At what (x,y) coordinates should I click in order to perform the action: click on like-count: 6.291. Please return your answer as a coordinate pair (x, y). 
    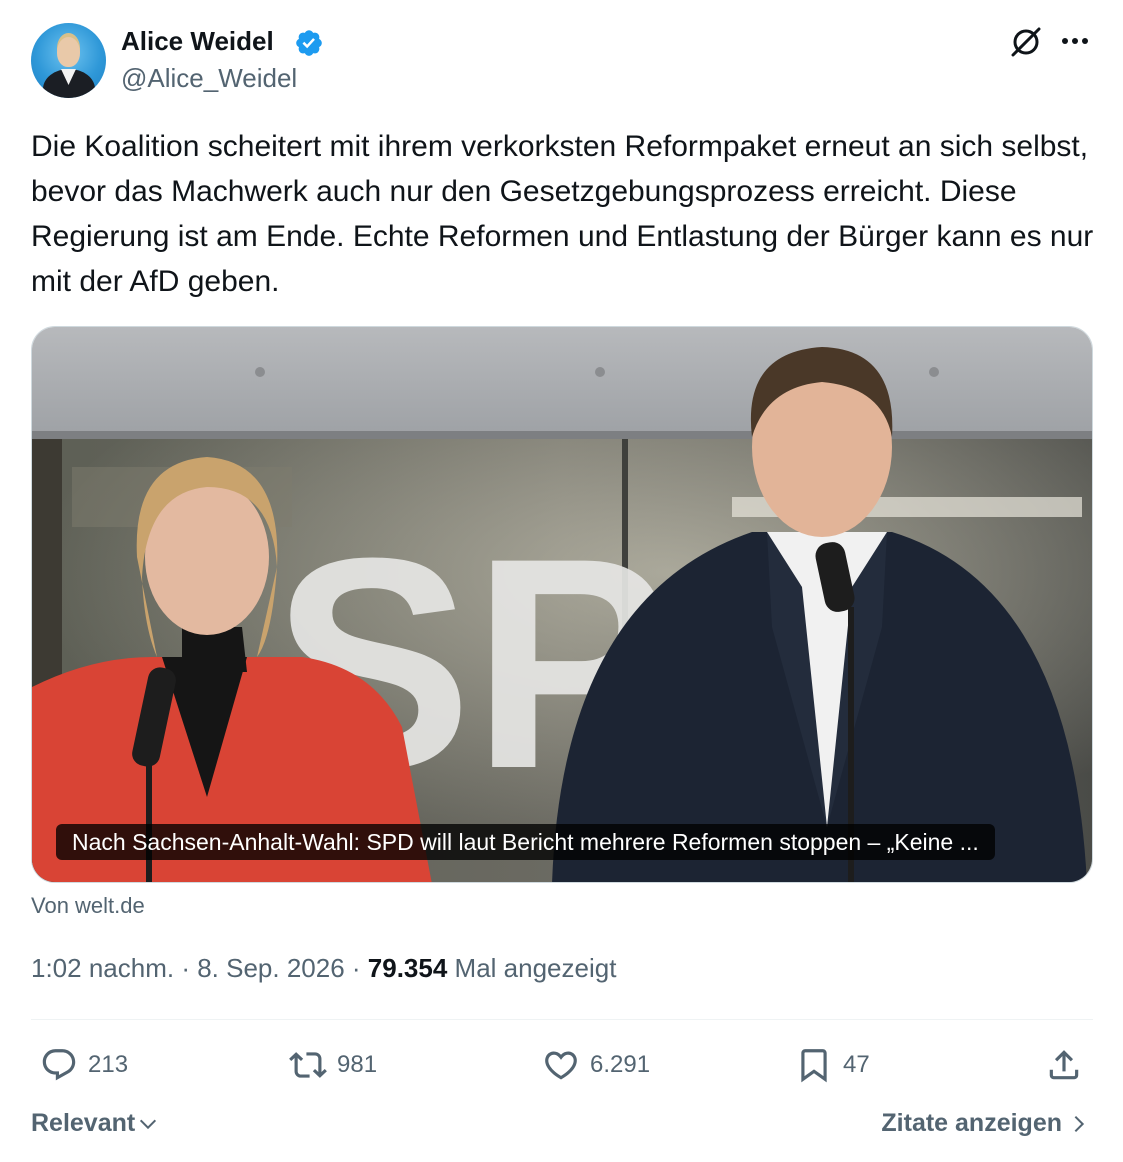
    Looking at the image, I should click on (620, 1064).